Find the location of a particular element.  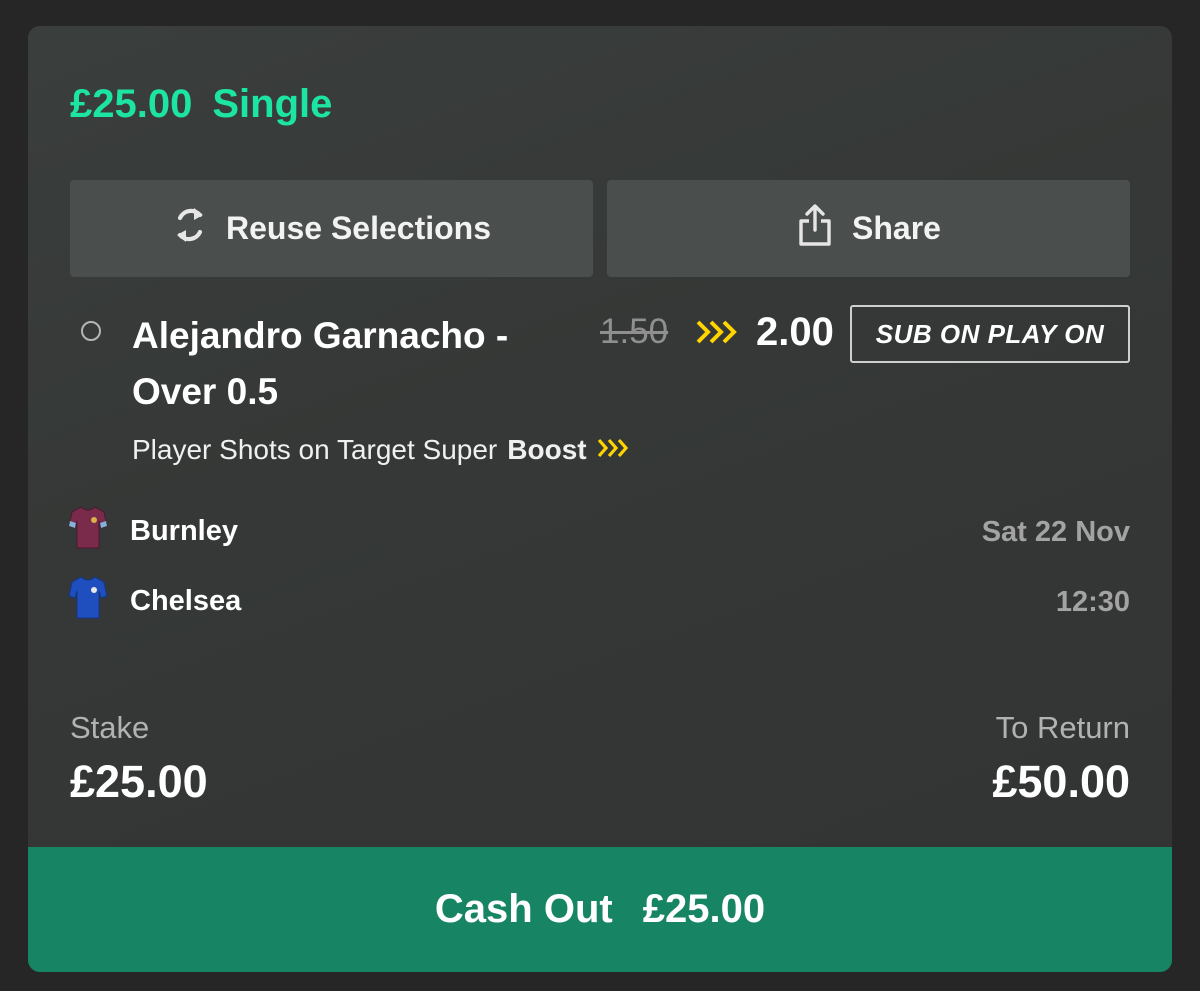

bet-type: Single is located at coordinates (272, 104).